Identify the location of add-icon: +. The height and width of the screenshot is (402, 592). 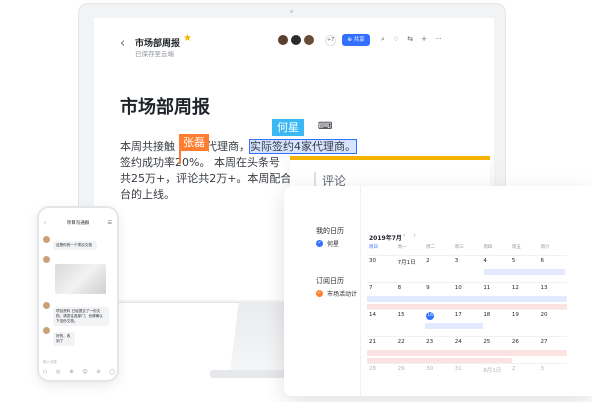
(424, 39).